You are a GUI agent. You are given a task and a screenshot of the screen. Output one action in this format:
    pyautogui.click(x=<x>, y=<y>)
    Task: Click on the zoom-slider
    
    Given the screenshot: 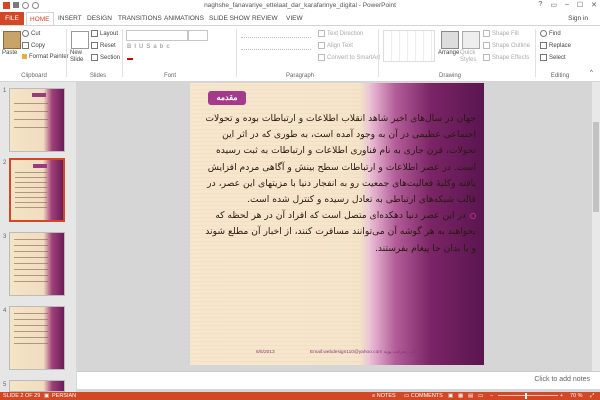 What is the action you would take?
    pyautogui.click(x=528, y=395)
    